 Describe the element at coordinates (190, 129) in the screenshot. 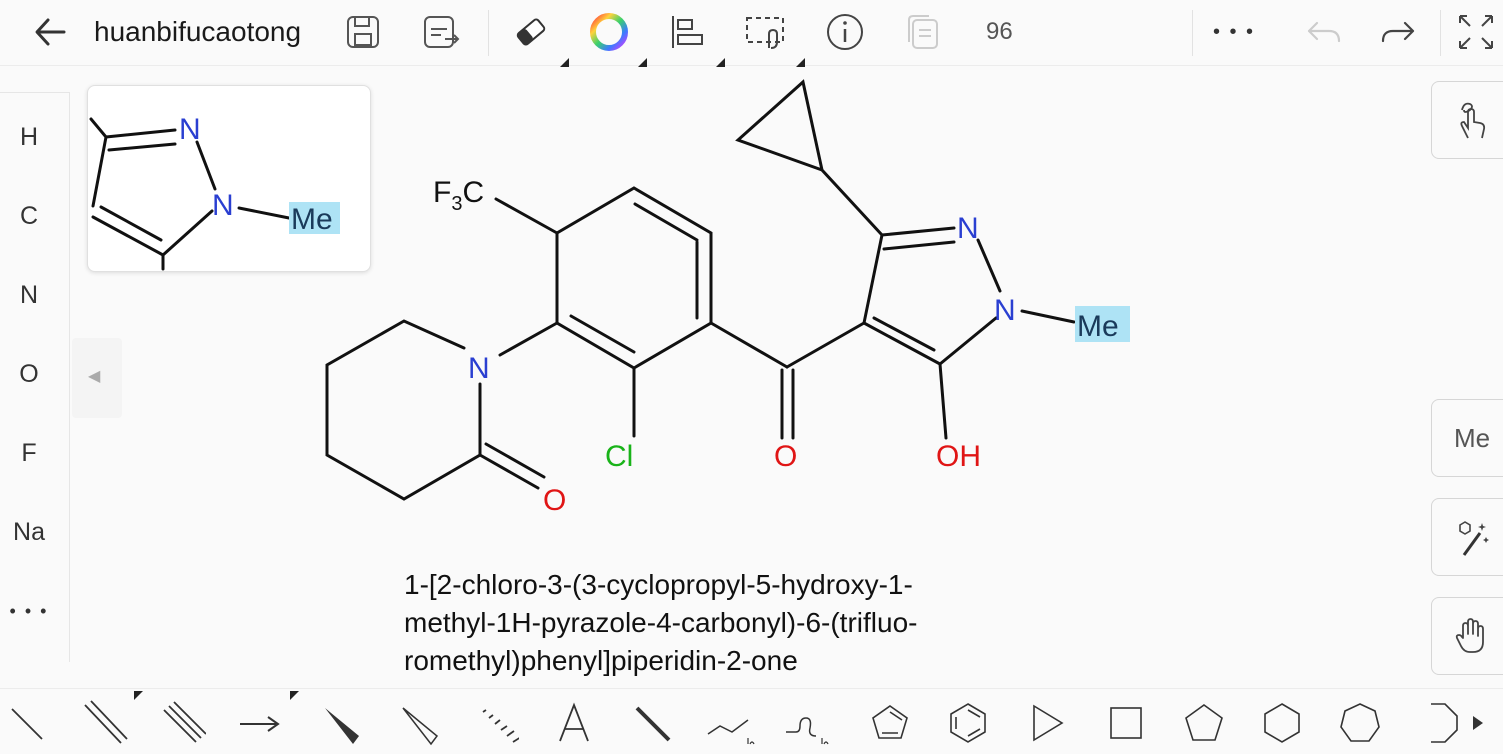

I see `preview-atom-n-top: N` at that location.